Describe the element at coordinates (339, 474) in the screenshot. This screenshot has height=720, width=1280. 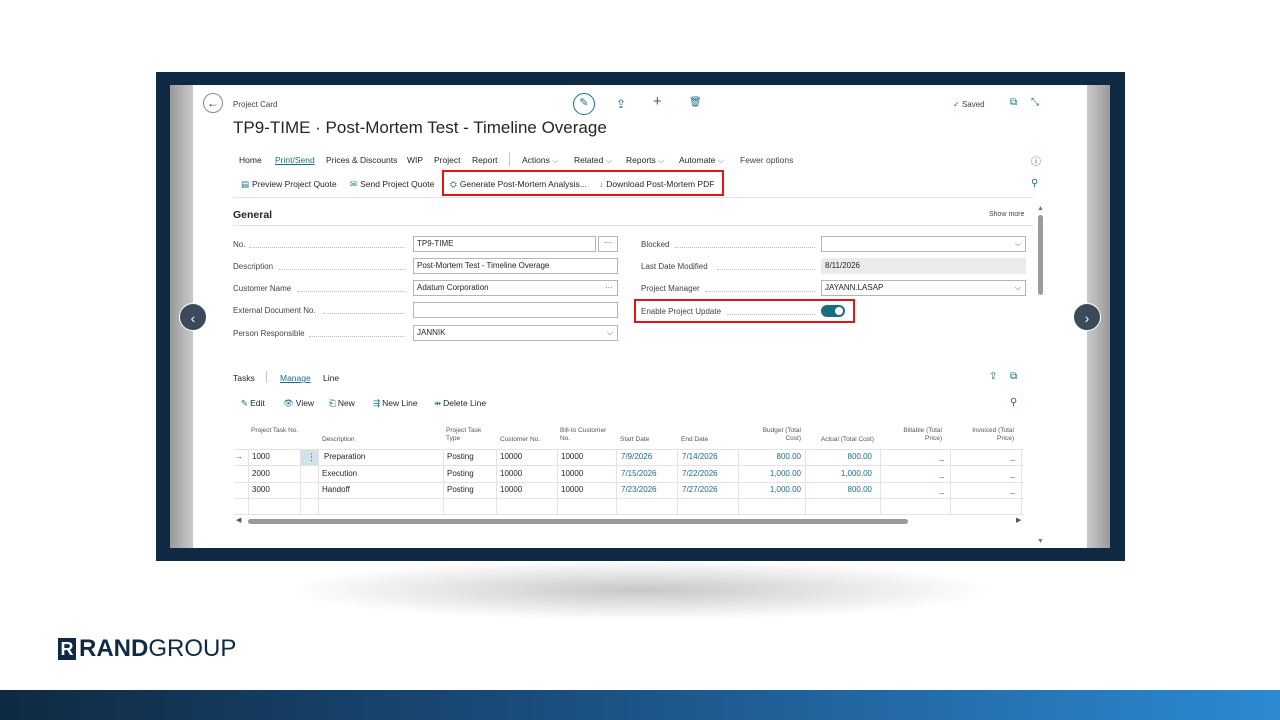
I see `cell-description: Execution` at that location.